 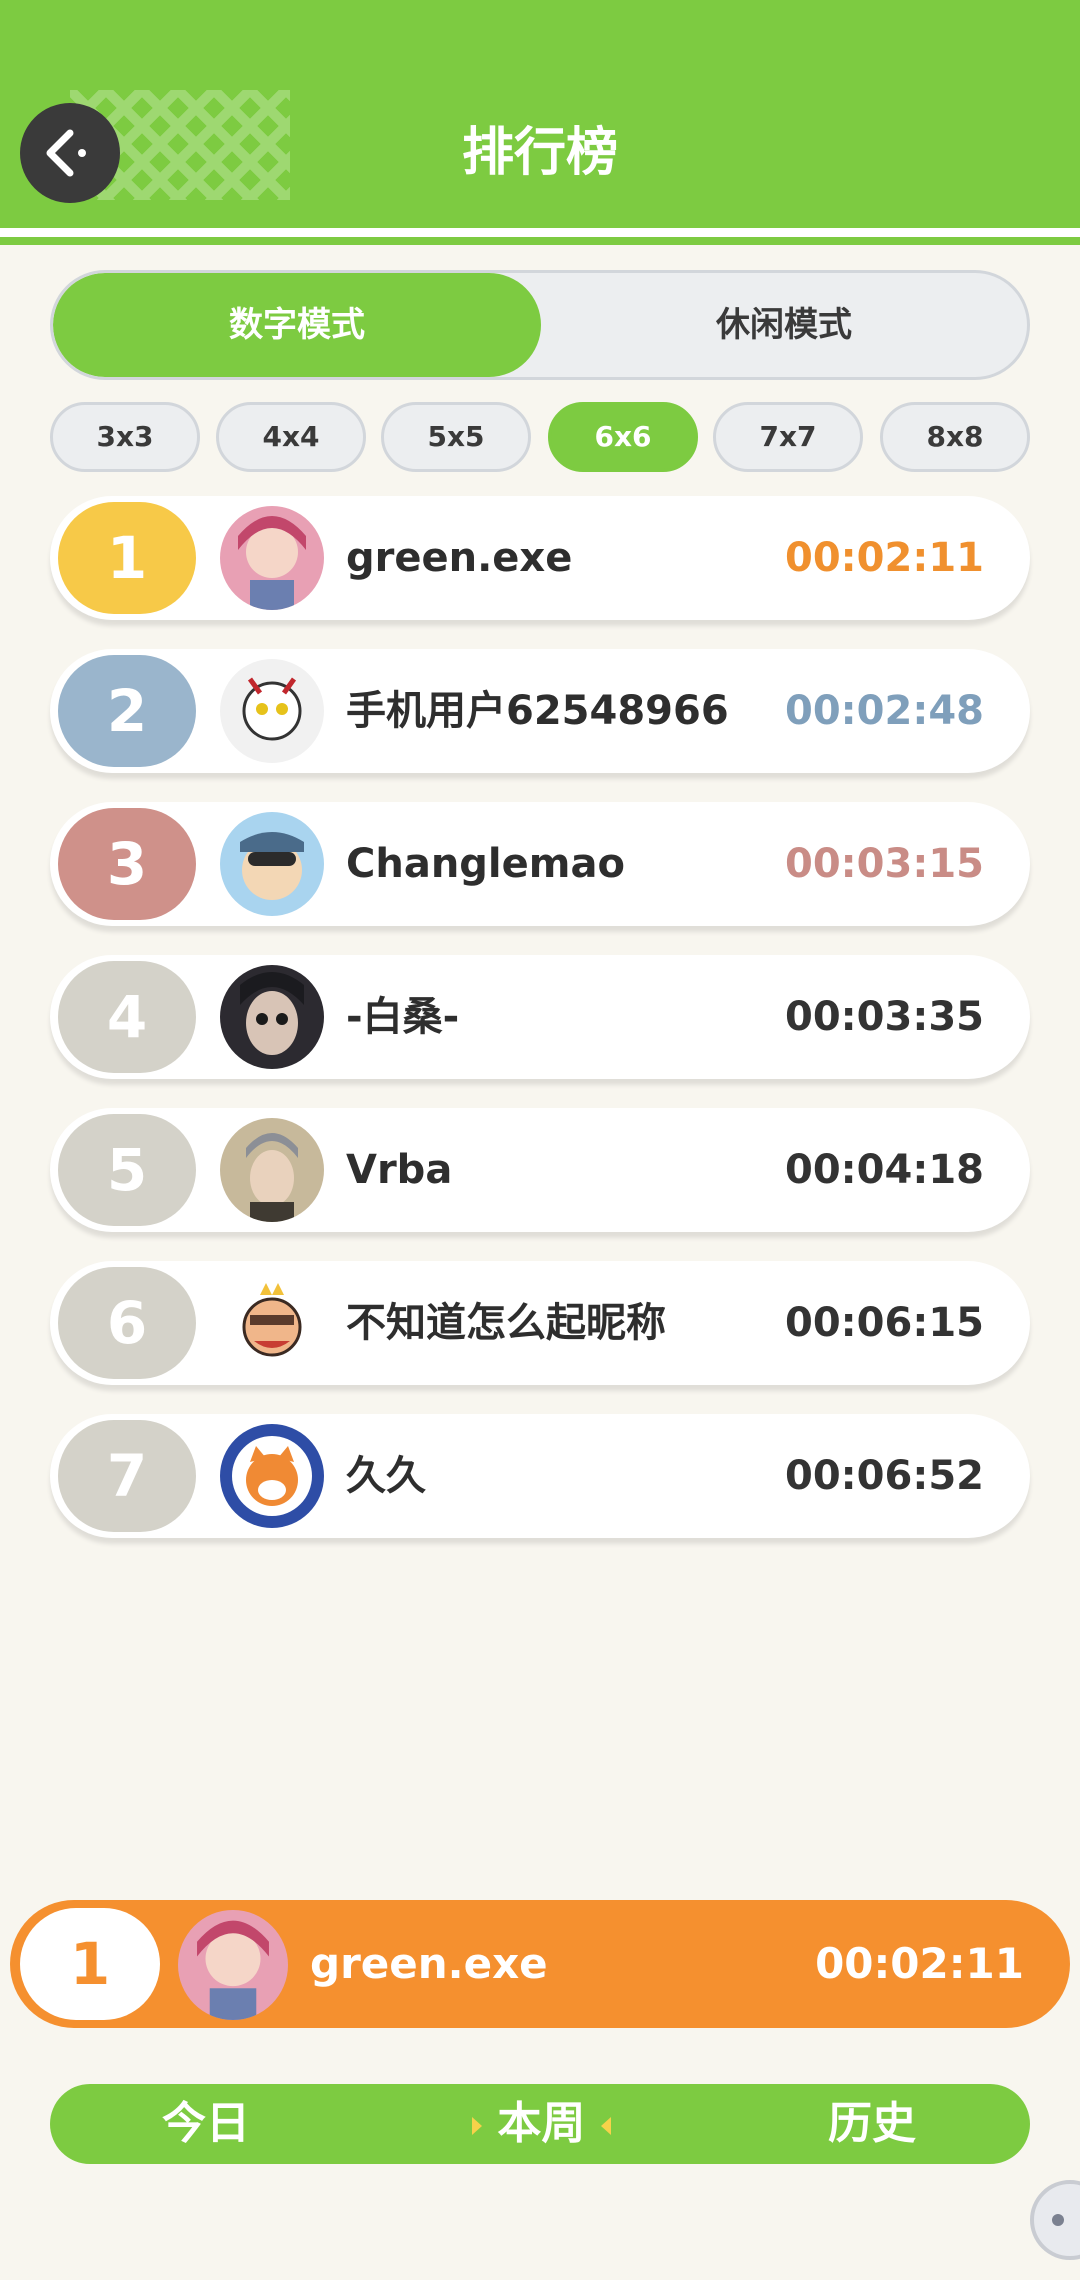 I want to click on player-time: 00:03:15, so click(x=884, y=864).